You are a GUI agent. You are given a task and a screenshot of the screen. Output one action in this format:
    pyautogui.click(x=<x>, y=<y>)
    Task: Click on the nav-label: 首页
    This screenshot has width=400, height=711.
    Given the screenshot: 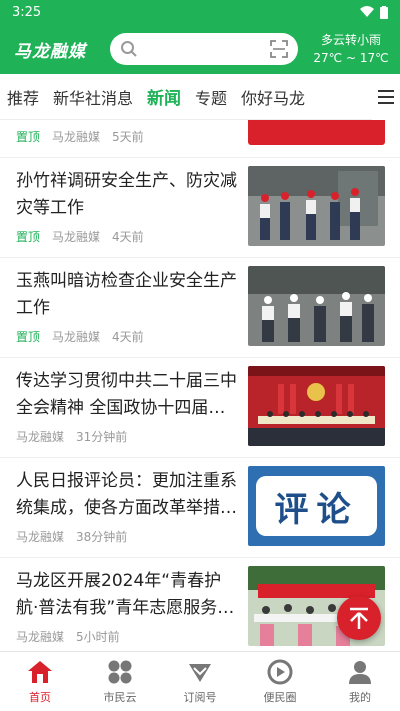 What is the action you would take?
    pyautogui.click(x=40, y=697)
    